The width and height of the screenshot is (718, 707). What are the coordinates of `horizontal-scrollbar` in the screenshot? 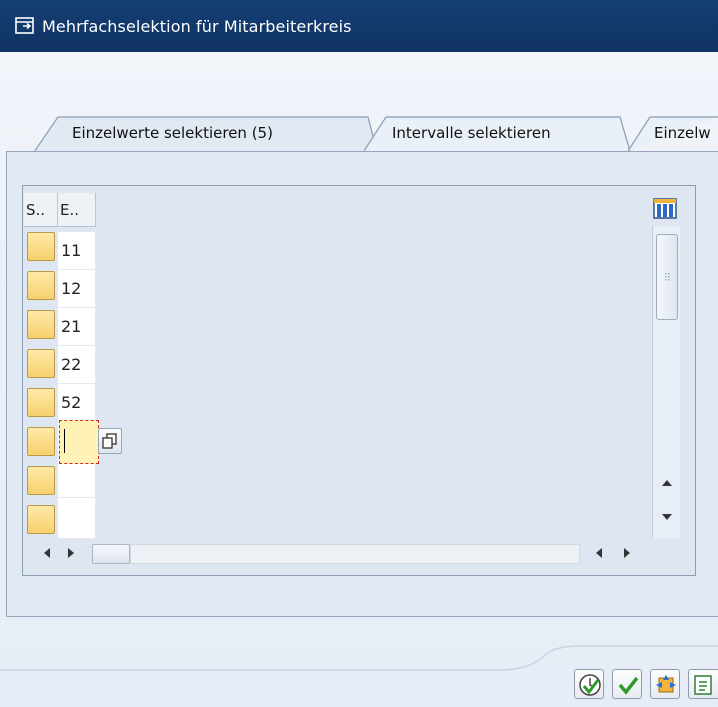 It's located at (352, 553).